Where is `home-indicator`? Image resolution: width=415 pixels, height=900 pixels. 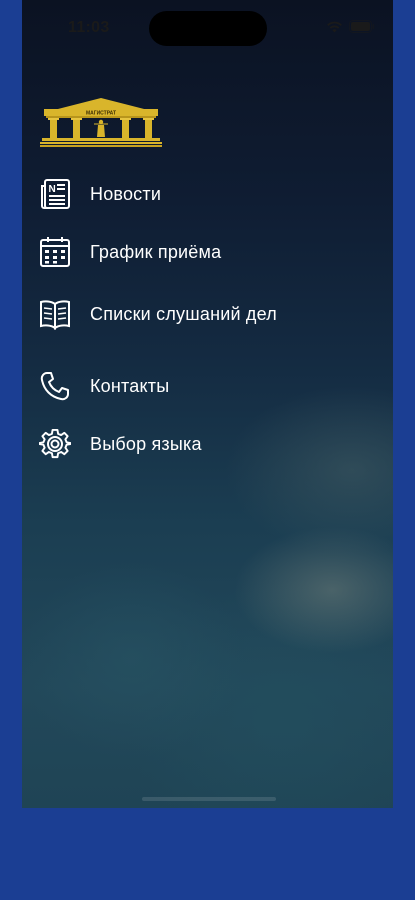 home-indicator is located at coordinates (209, 799).